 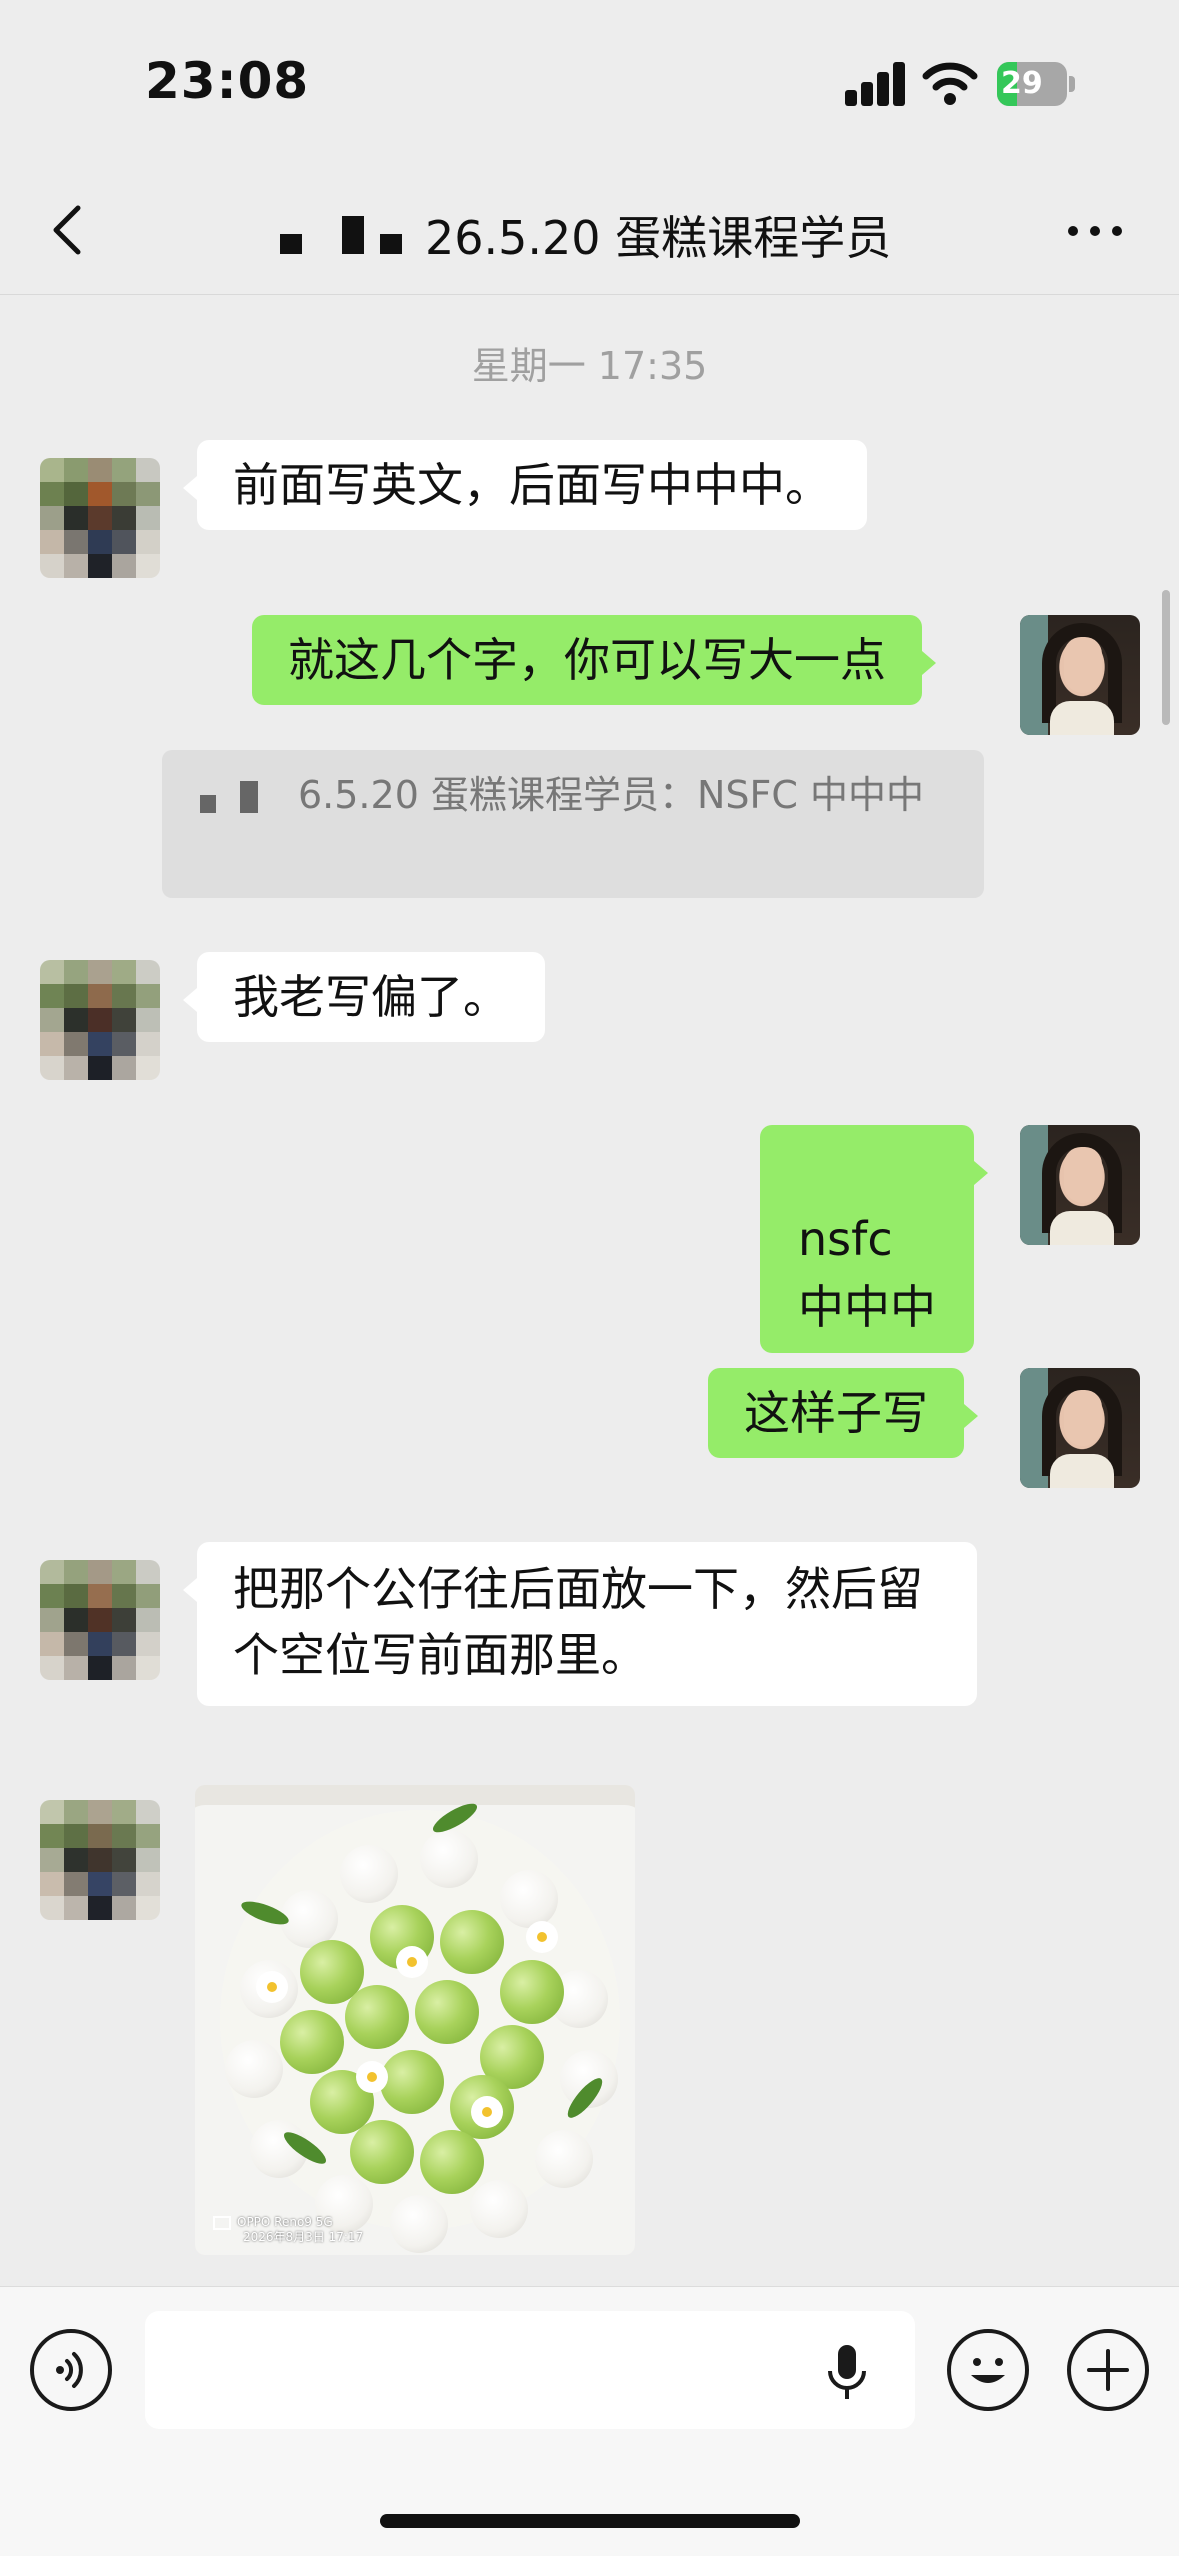 I want to click on more-dots-icon, so click(x=1095, y=230).